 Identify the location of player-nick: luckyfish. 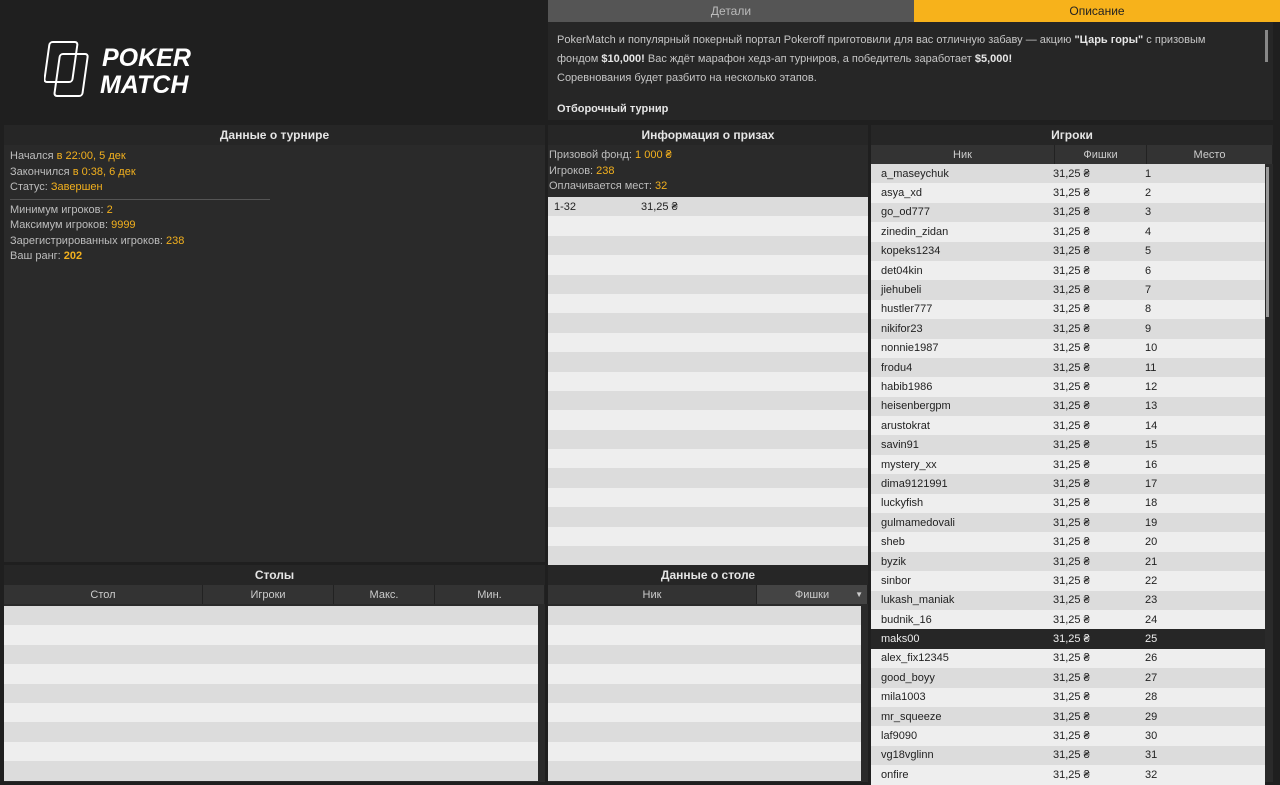
(902, 503).